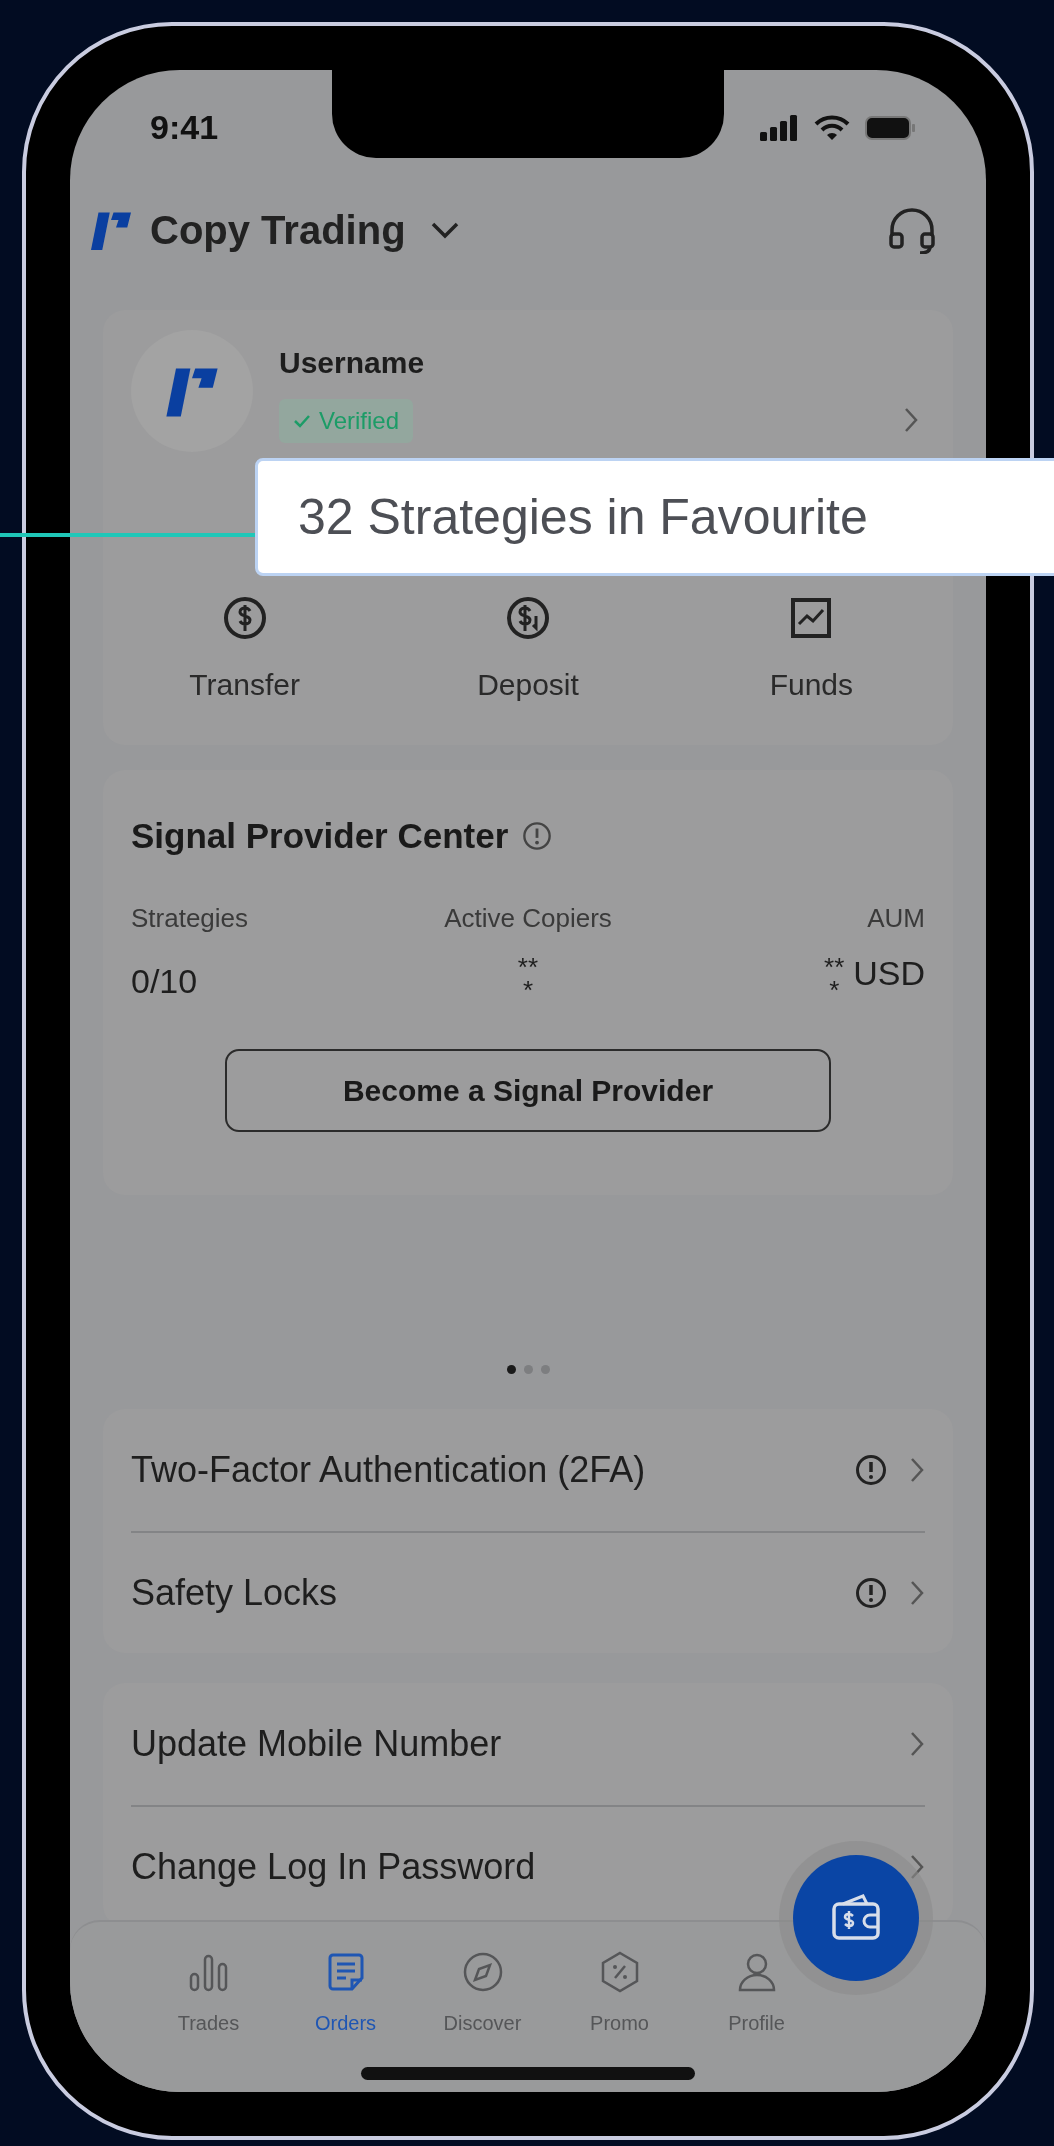 This screenshot has width=1054, height=2146. I want to click on info-icon, so click(537, 836).